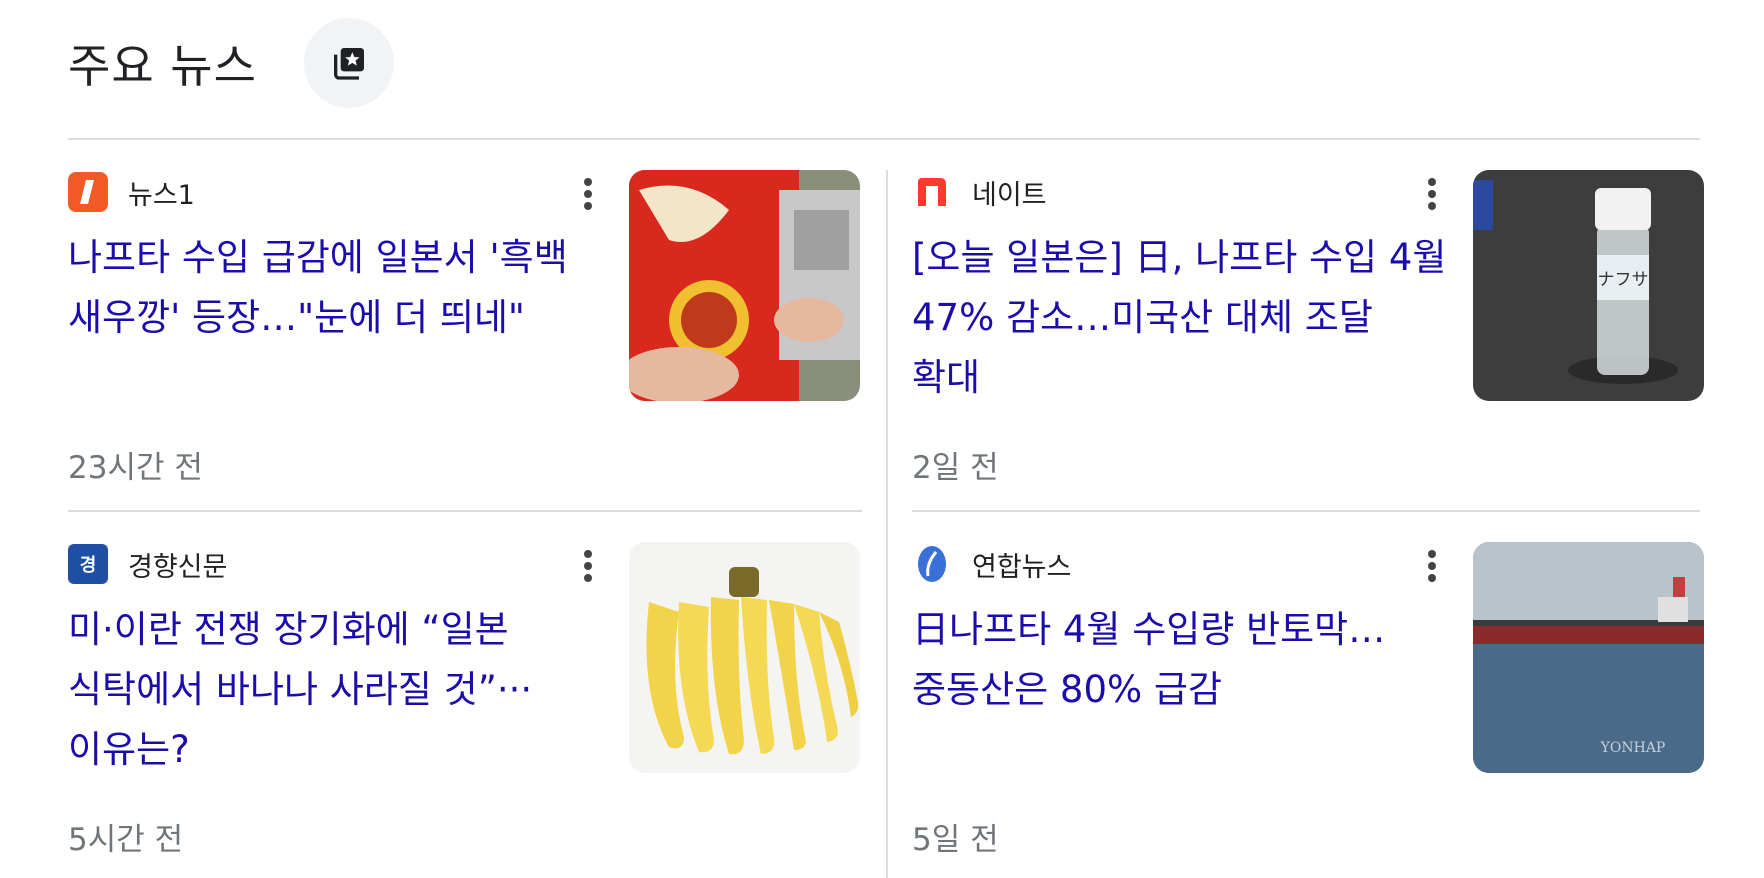  I want to click on naphtha-bottle-thumbnail: ナフサ, so click(1588, 285).